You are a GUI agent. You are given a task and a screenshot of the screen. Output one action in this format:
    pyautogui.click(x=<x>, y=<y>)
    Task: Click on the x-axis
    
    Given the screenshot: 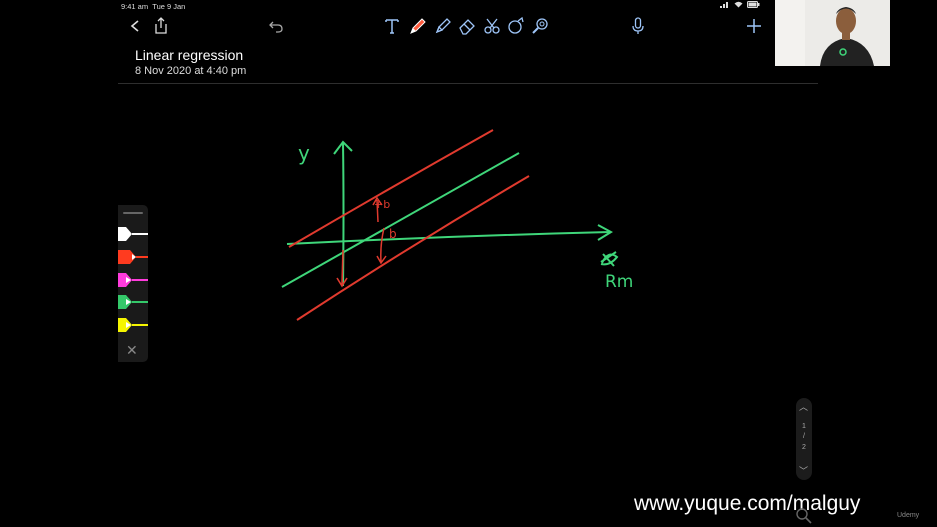 What is the action you would take?
    pyautogui.click(x=448, y=238)
    